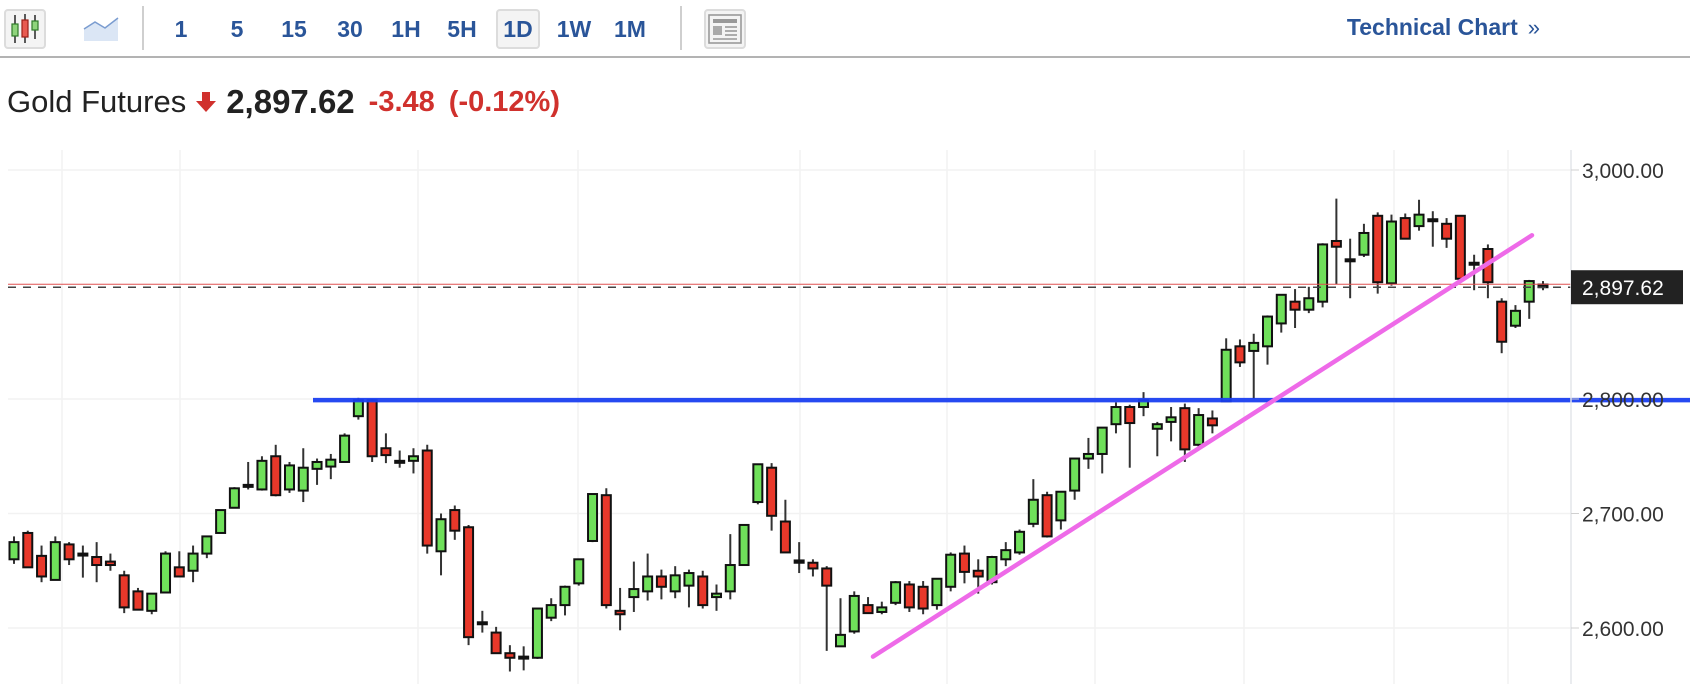 The image size is (1690, 684). What do you see at coordinates (1623, 171) in the screenshot?
I see `y-tick-label: 3,000.00` at bounding box center [1623, 171].